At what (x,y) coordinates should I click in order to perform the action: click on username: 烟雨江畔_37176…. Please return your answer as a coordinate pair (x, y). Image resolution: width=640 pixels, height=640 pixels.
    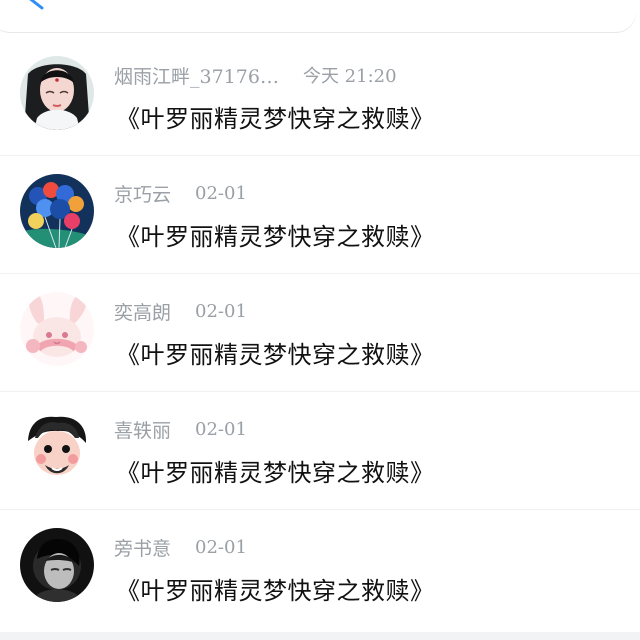
    Looking at the image, I should click on (196, 75).